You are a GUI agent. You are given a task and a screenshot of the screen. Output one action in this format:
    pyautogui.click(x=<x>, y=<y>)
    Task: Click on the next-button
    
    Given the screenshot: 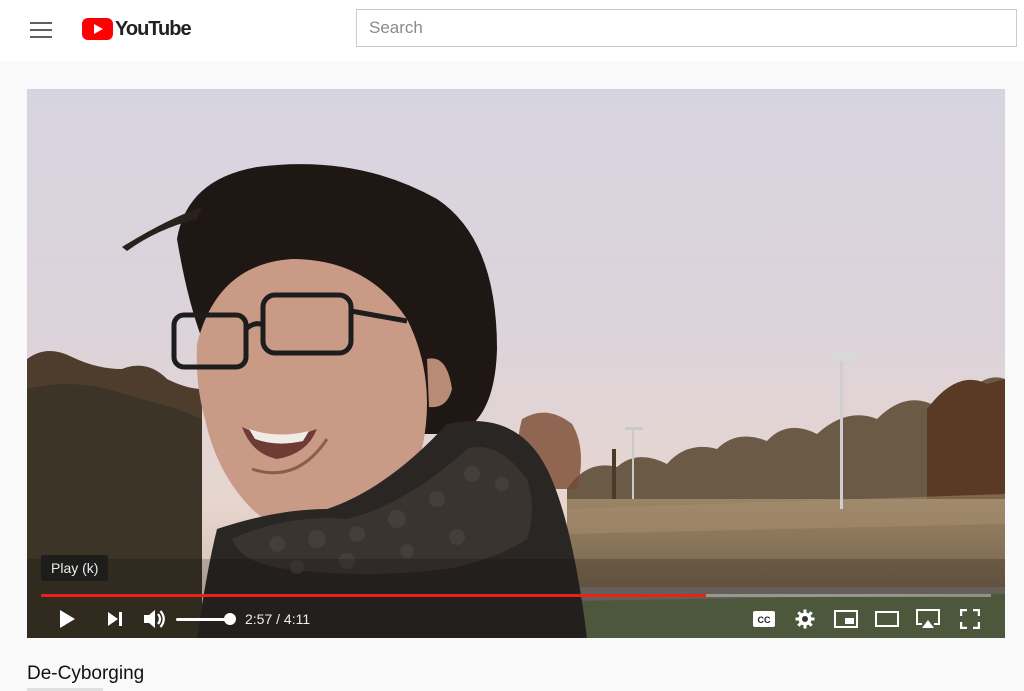 What is the action you would take?
    pyautogui.click(x=115, y=619)
    